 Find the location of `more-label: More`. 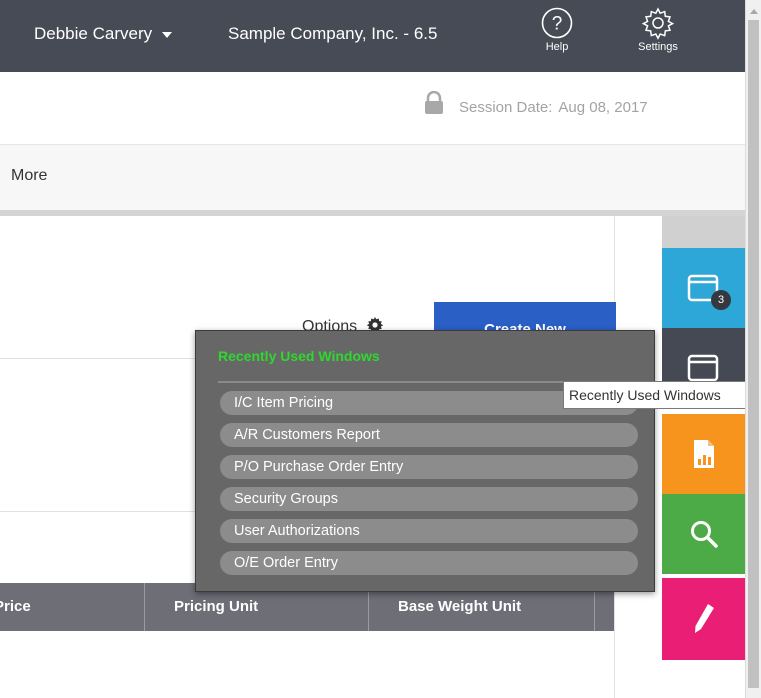

more-label: More is located at coordinates (29, 176).